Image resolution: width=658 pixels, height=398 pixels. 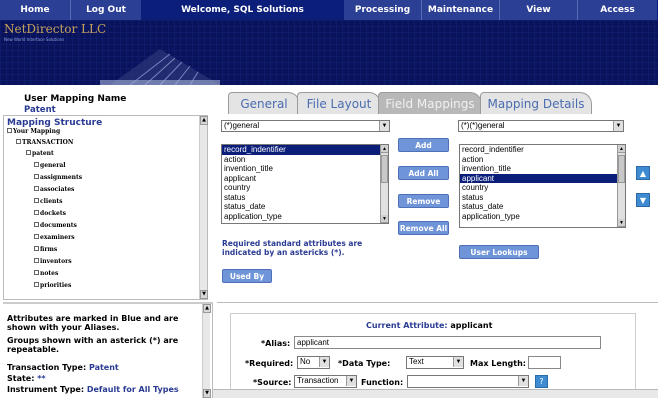 I want to click on horizontal-scrollbar, so click(x=435, y=393).